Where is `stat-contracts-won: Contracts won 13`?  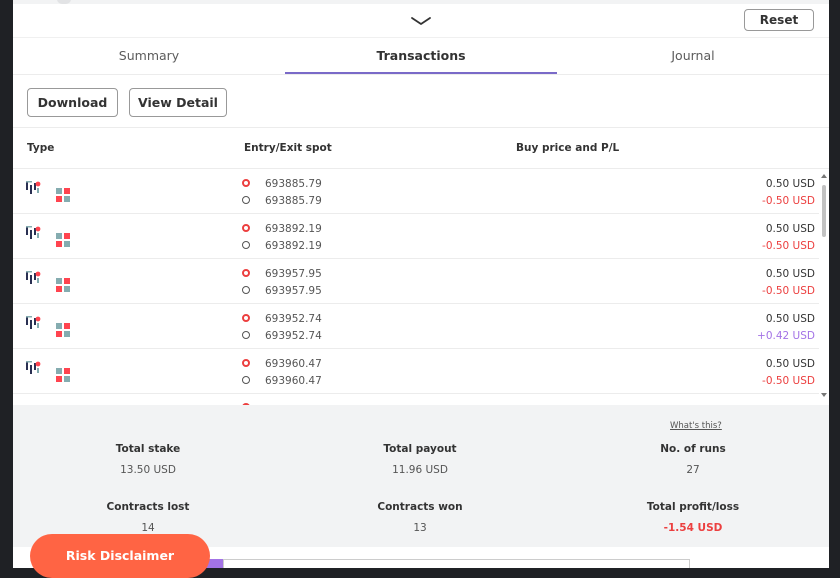
stat-contracts-won: Contracts won 13 is located at coordinates (420, 517).